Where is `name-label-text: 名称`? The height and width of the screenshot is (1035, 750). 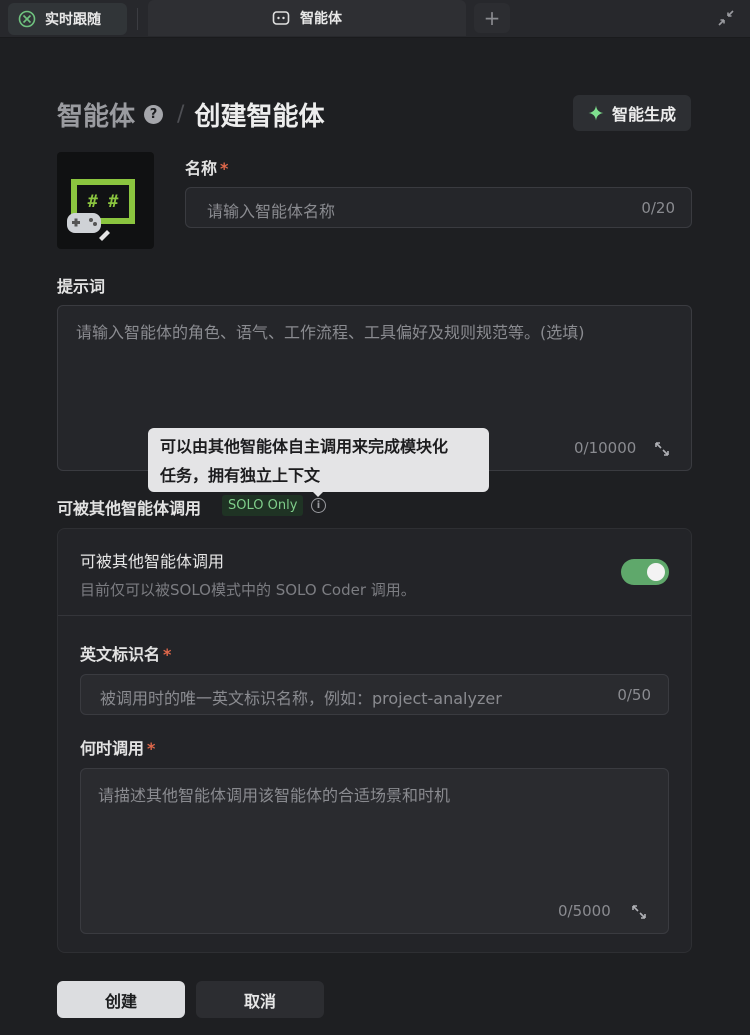
name-label-text: 名称 is located at coordinates (201, 168).